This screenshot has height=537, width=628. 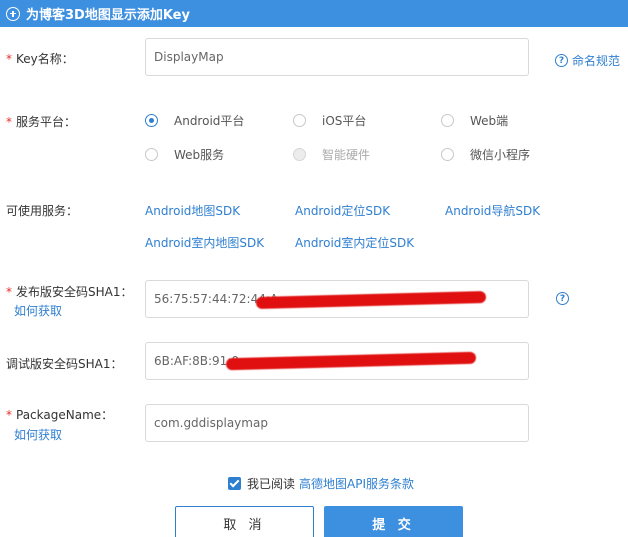 I want to click on cancel-button: 取 消, so click(x=244, y=521).